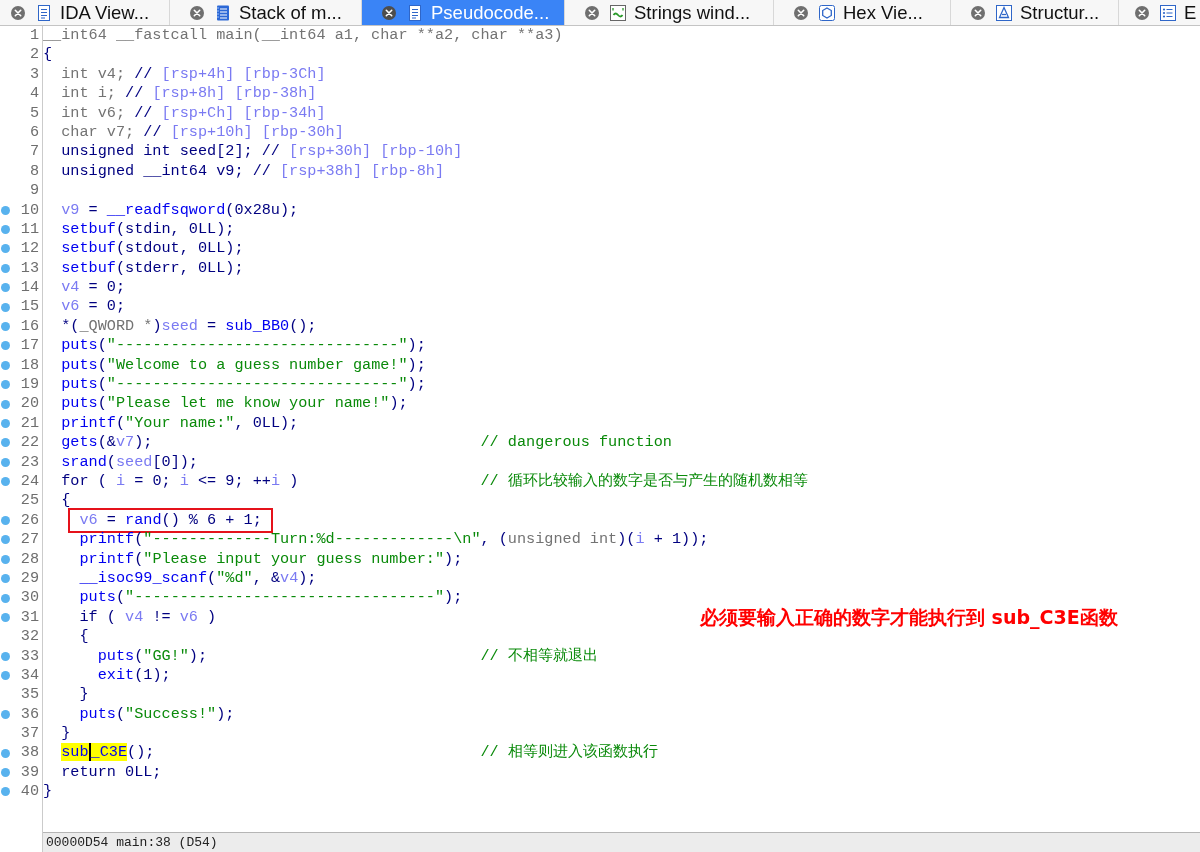  I want to click on code-line: v9 = __readfsqword(0x28u);, so click(180, 210).